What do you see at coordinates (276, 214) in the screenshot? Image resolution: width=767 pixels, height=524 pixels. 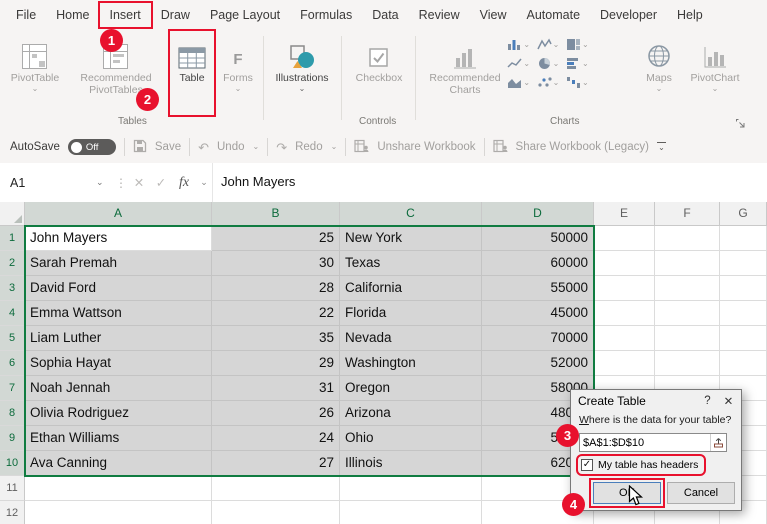 I see `column-header-B: B` at bounding box center [276, 214].